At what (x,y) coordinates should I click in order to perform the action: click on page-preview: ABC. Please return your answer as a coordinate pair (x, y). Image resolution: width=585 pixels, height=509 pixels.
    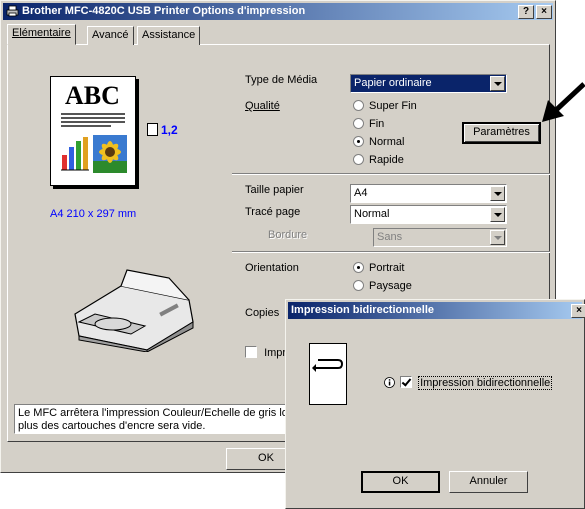
    Looking at the image, I should click on (93, 131).